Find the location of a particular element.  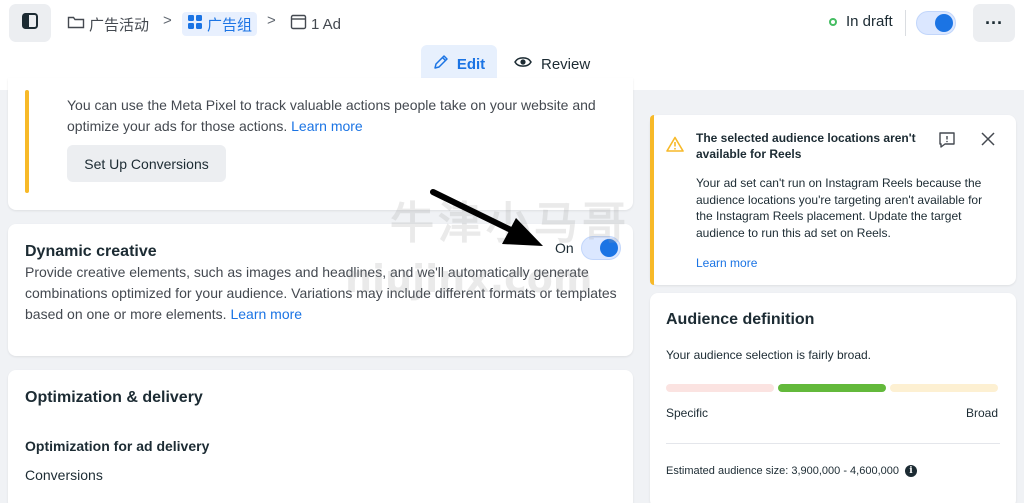

meter-broad-label: Broad is located at coordinates (981, 413).